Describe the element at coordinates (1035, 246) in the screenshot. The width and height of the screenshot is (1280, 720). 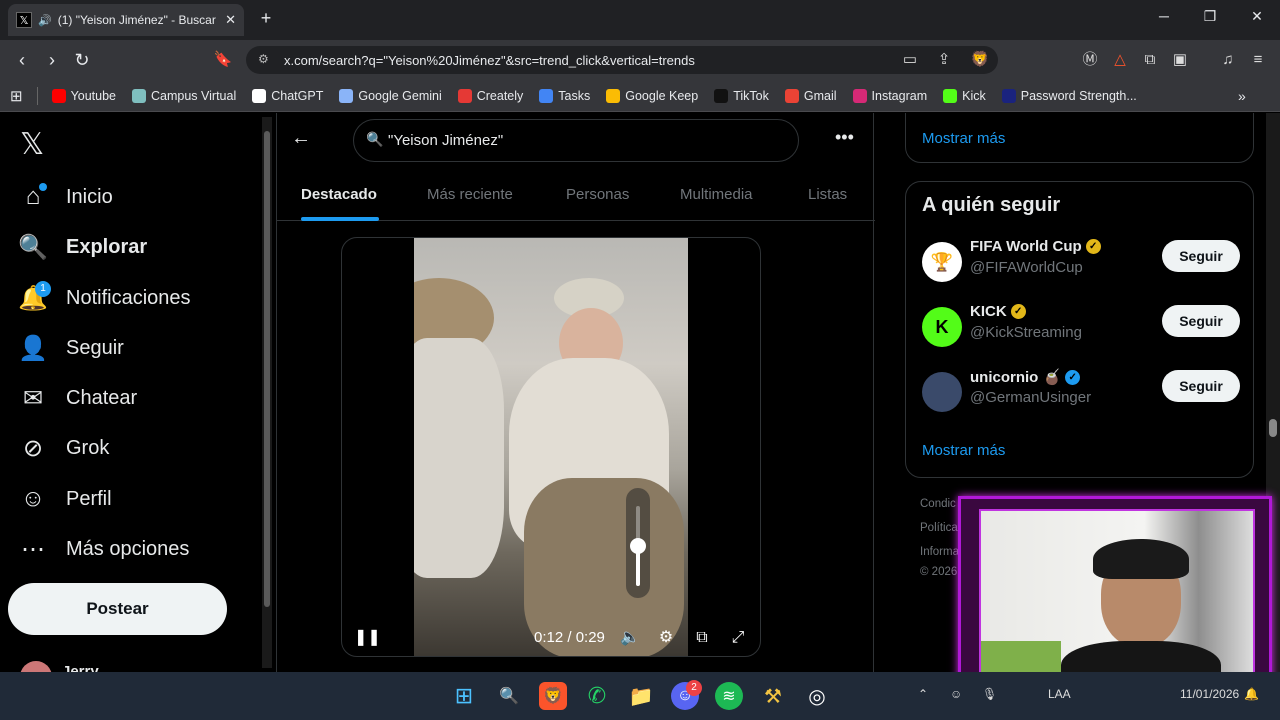
I see `account-name-row: FIFA World Cup ✓` at that location.